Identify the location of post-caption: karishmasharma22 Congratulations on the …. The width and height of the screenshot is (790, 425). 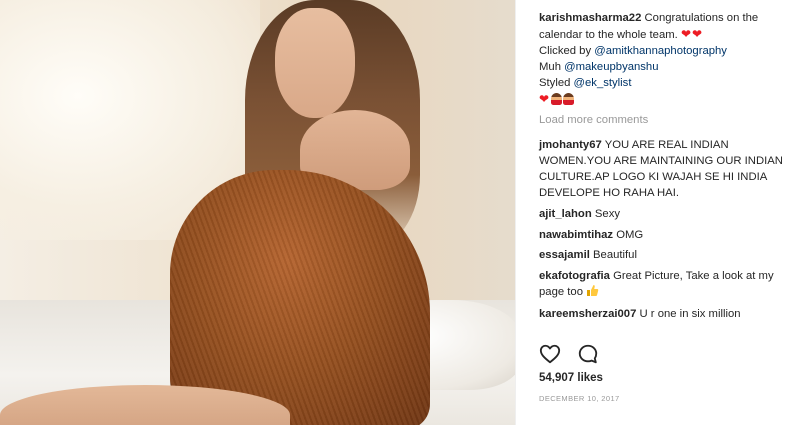
(661, 59).